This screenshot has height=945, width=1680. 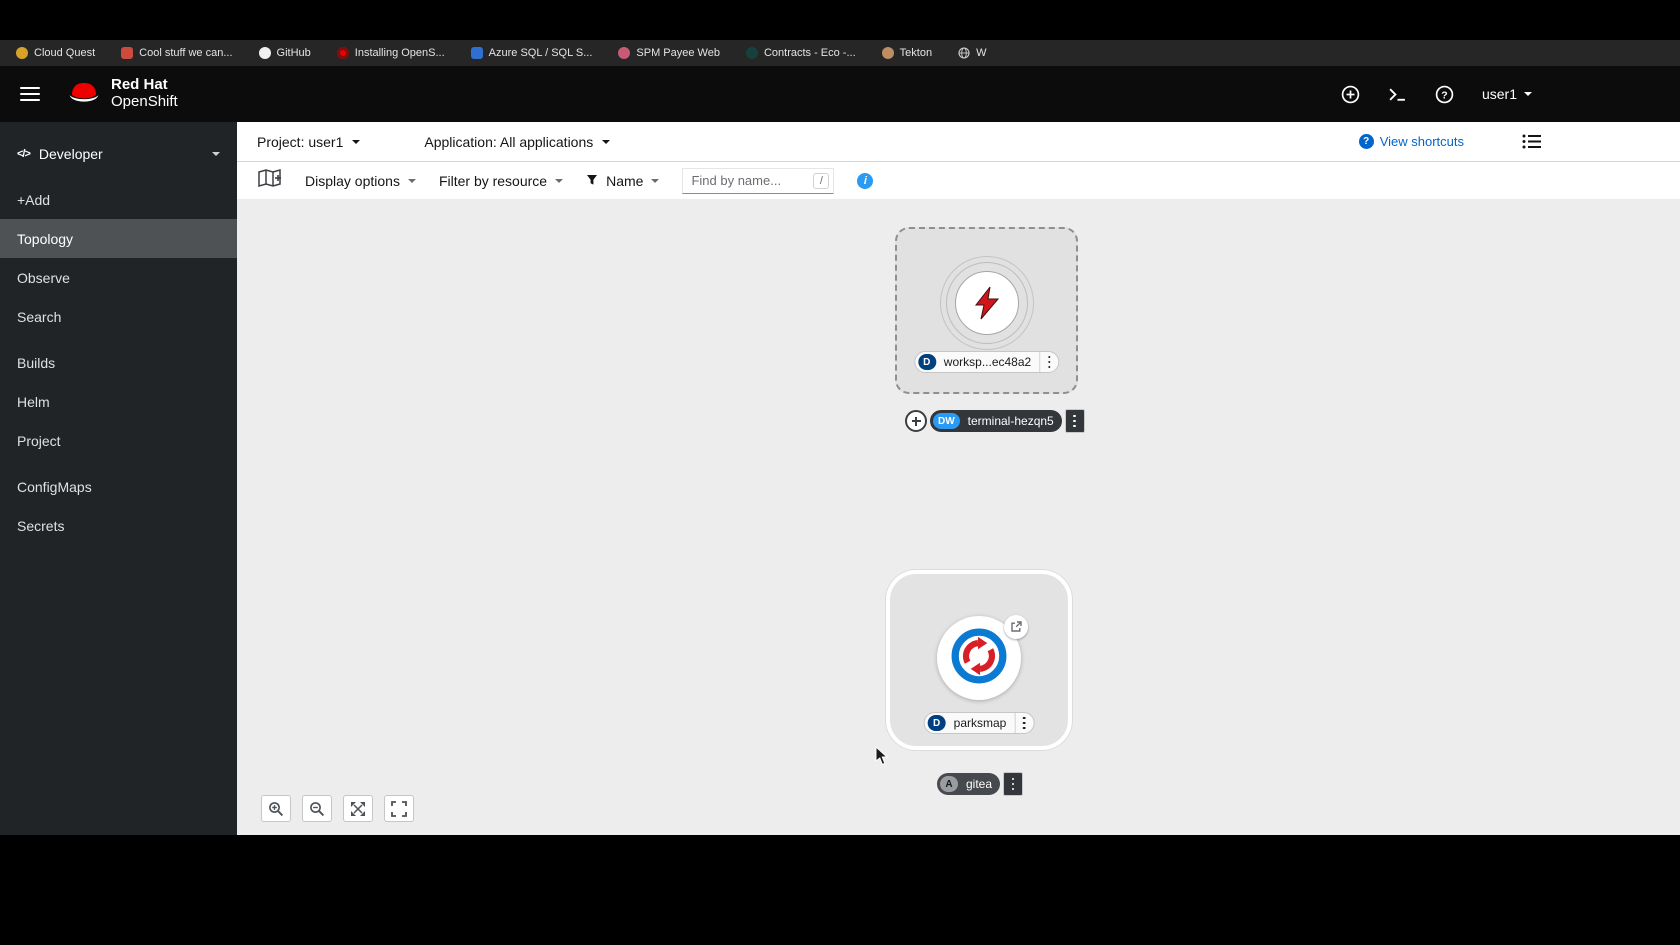 What do you see at coordinates (1397, 94) in the screenshot?
I see `web-terminal-icon` at bounding box center [1397, 94].